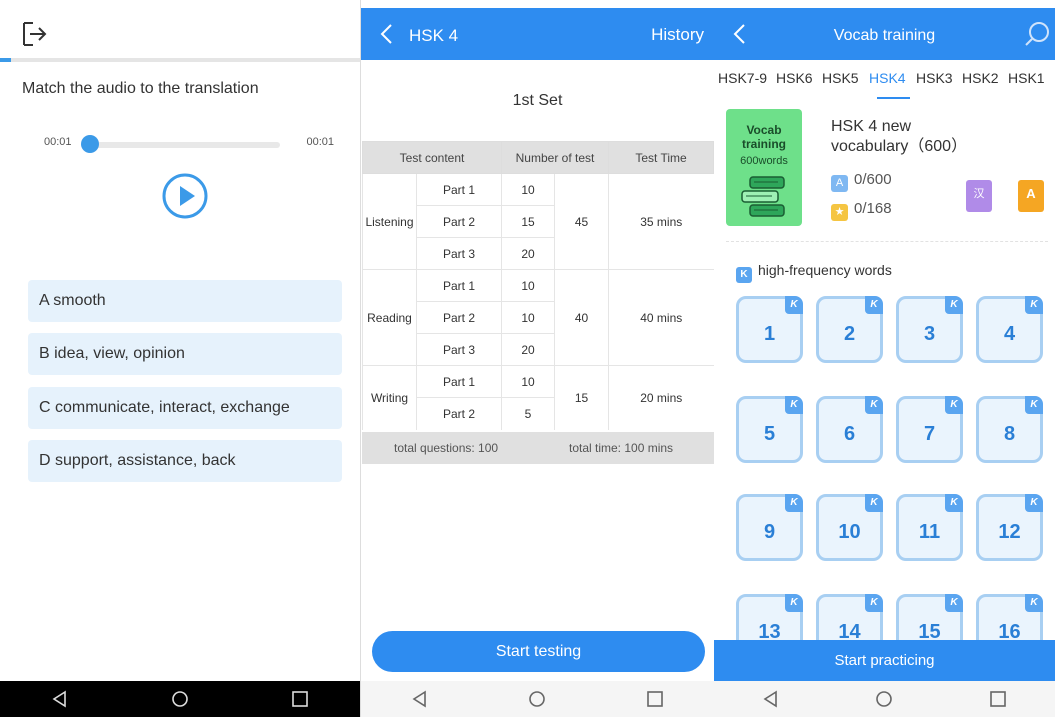 The width and height of the screenshot is (1055, 717). Describe the element at coordinates (185, 301) in the screenshot. I see `answer-option-a: A smooth` at that location.